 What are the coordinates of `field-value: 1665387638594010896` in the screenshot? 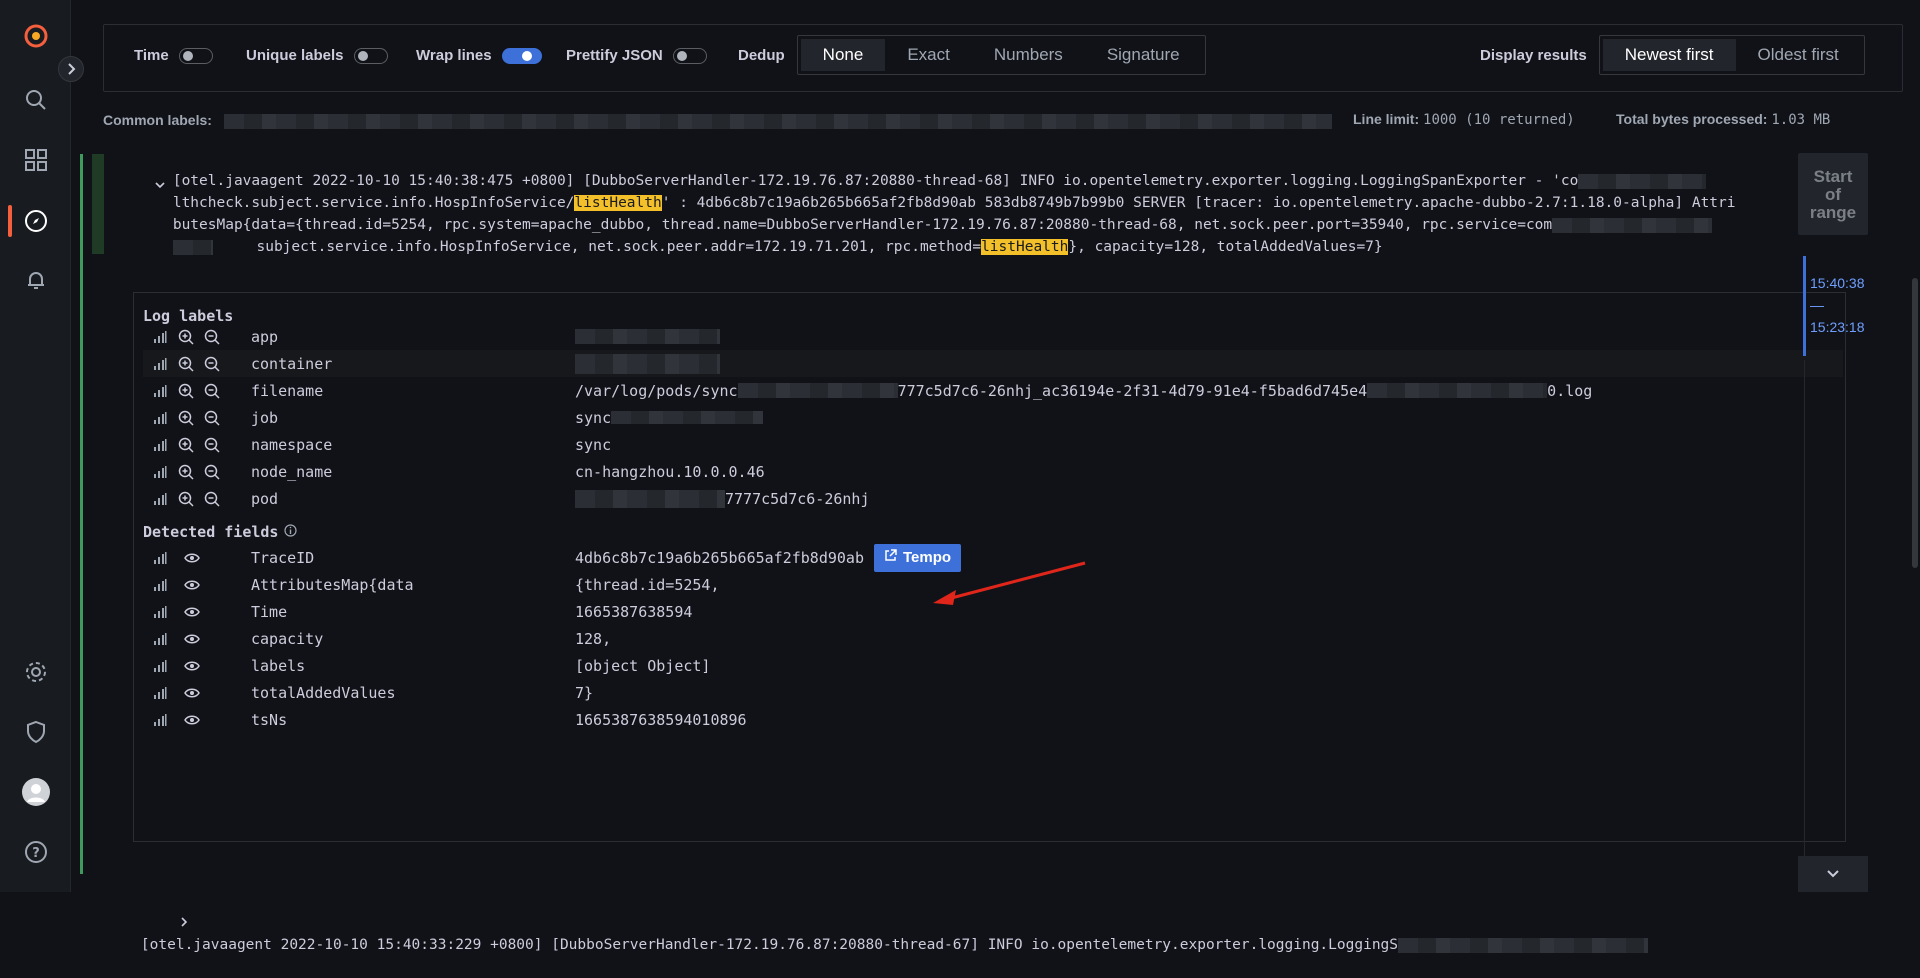 It's located at (661, 720).